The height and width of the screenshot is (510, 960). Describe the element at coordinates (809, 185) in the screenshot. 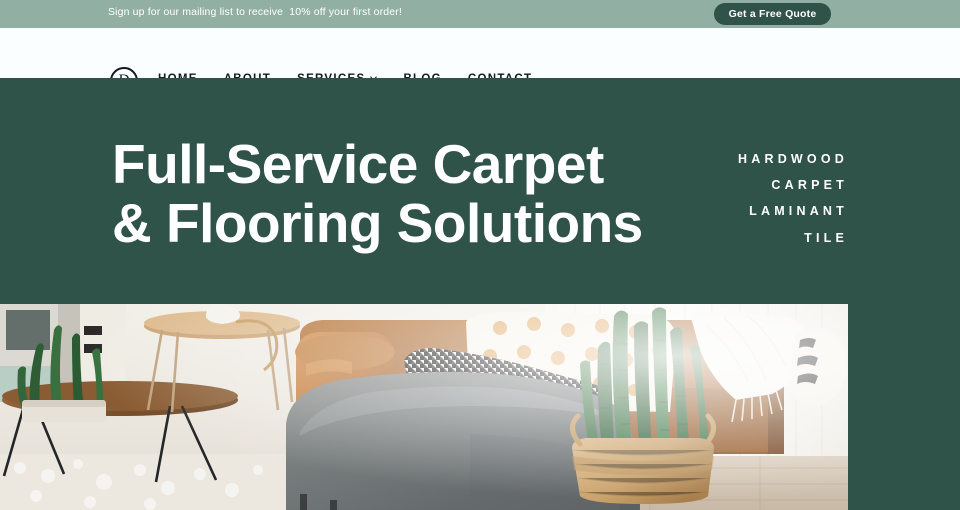

I see `hero-service-carpet: CARPET` at that location.